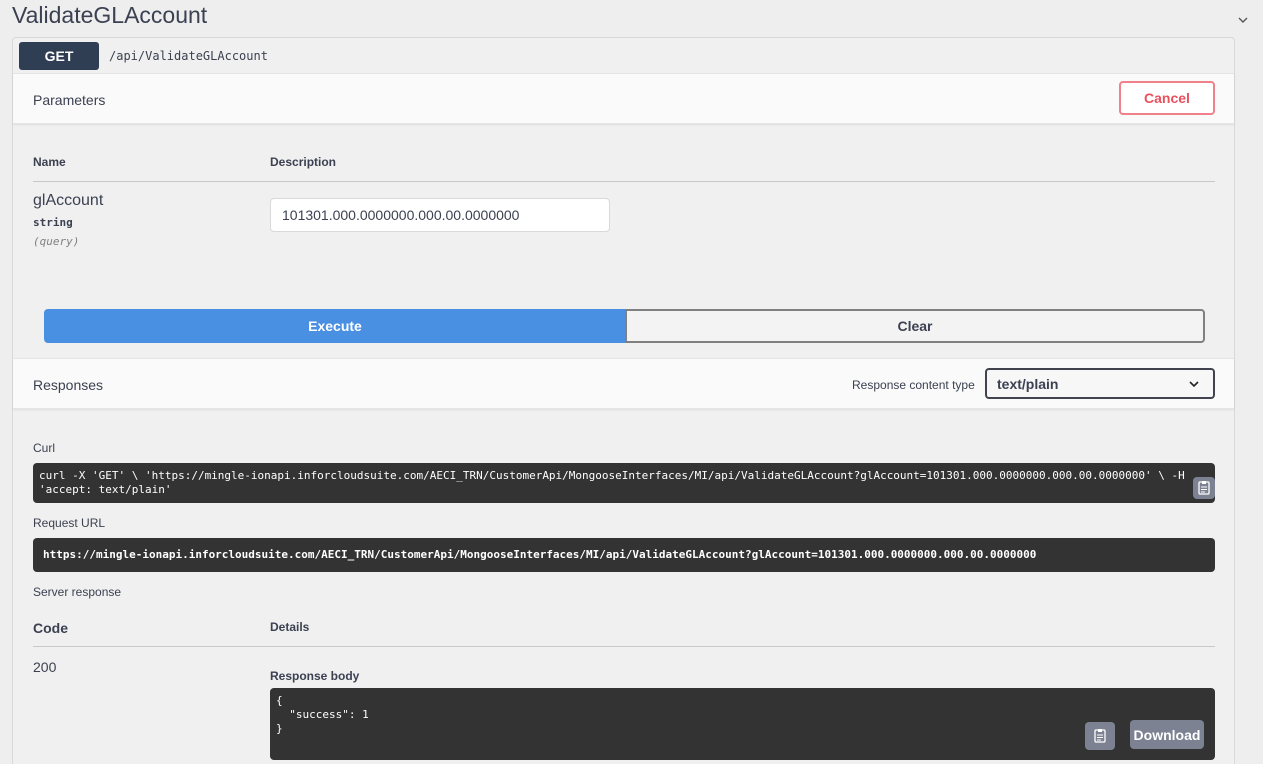 The image size is (1263, 764). What do you see at coordinates (59, 56) in the screenshot?
I see `method-badge: GET` at bounding box center [59, 56].